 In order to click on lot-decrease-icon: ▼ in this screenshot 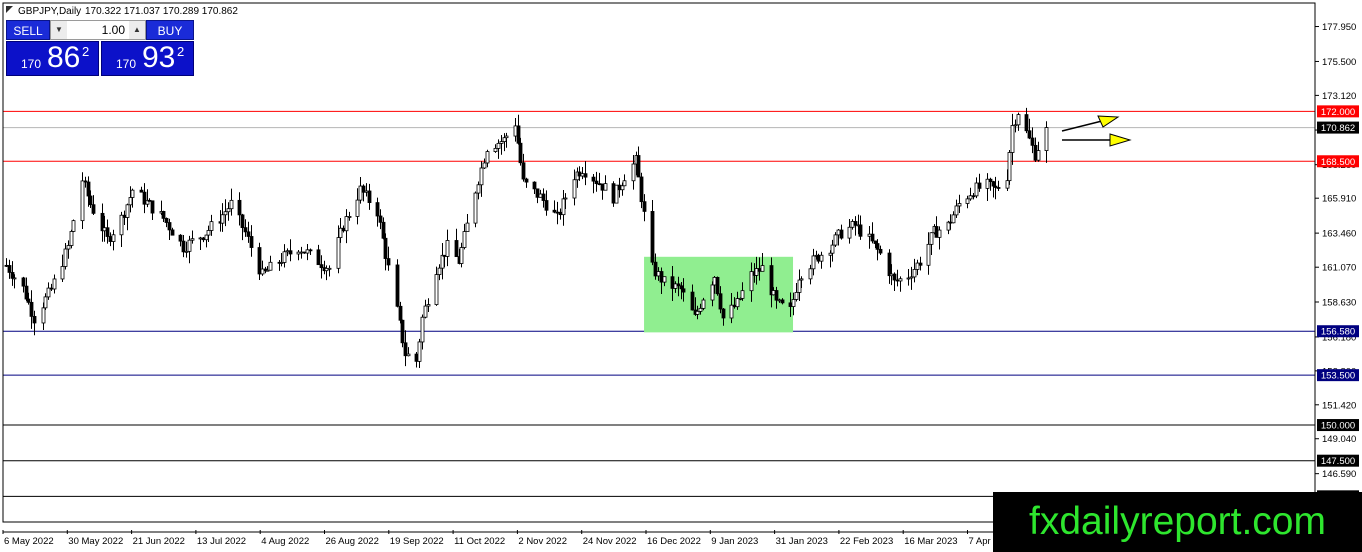, I will do `click(59, 30)`.